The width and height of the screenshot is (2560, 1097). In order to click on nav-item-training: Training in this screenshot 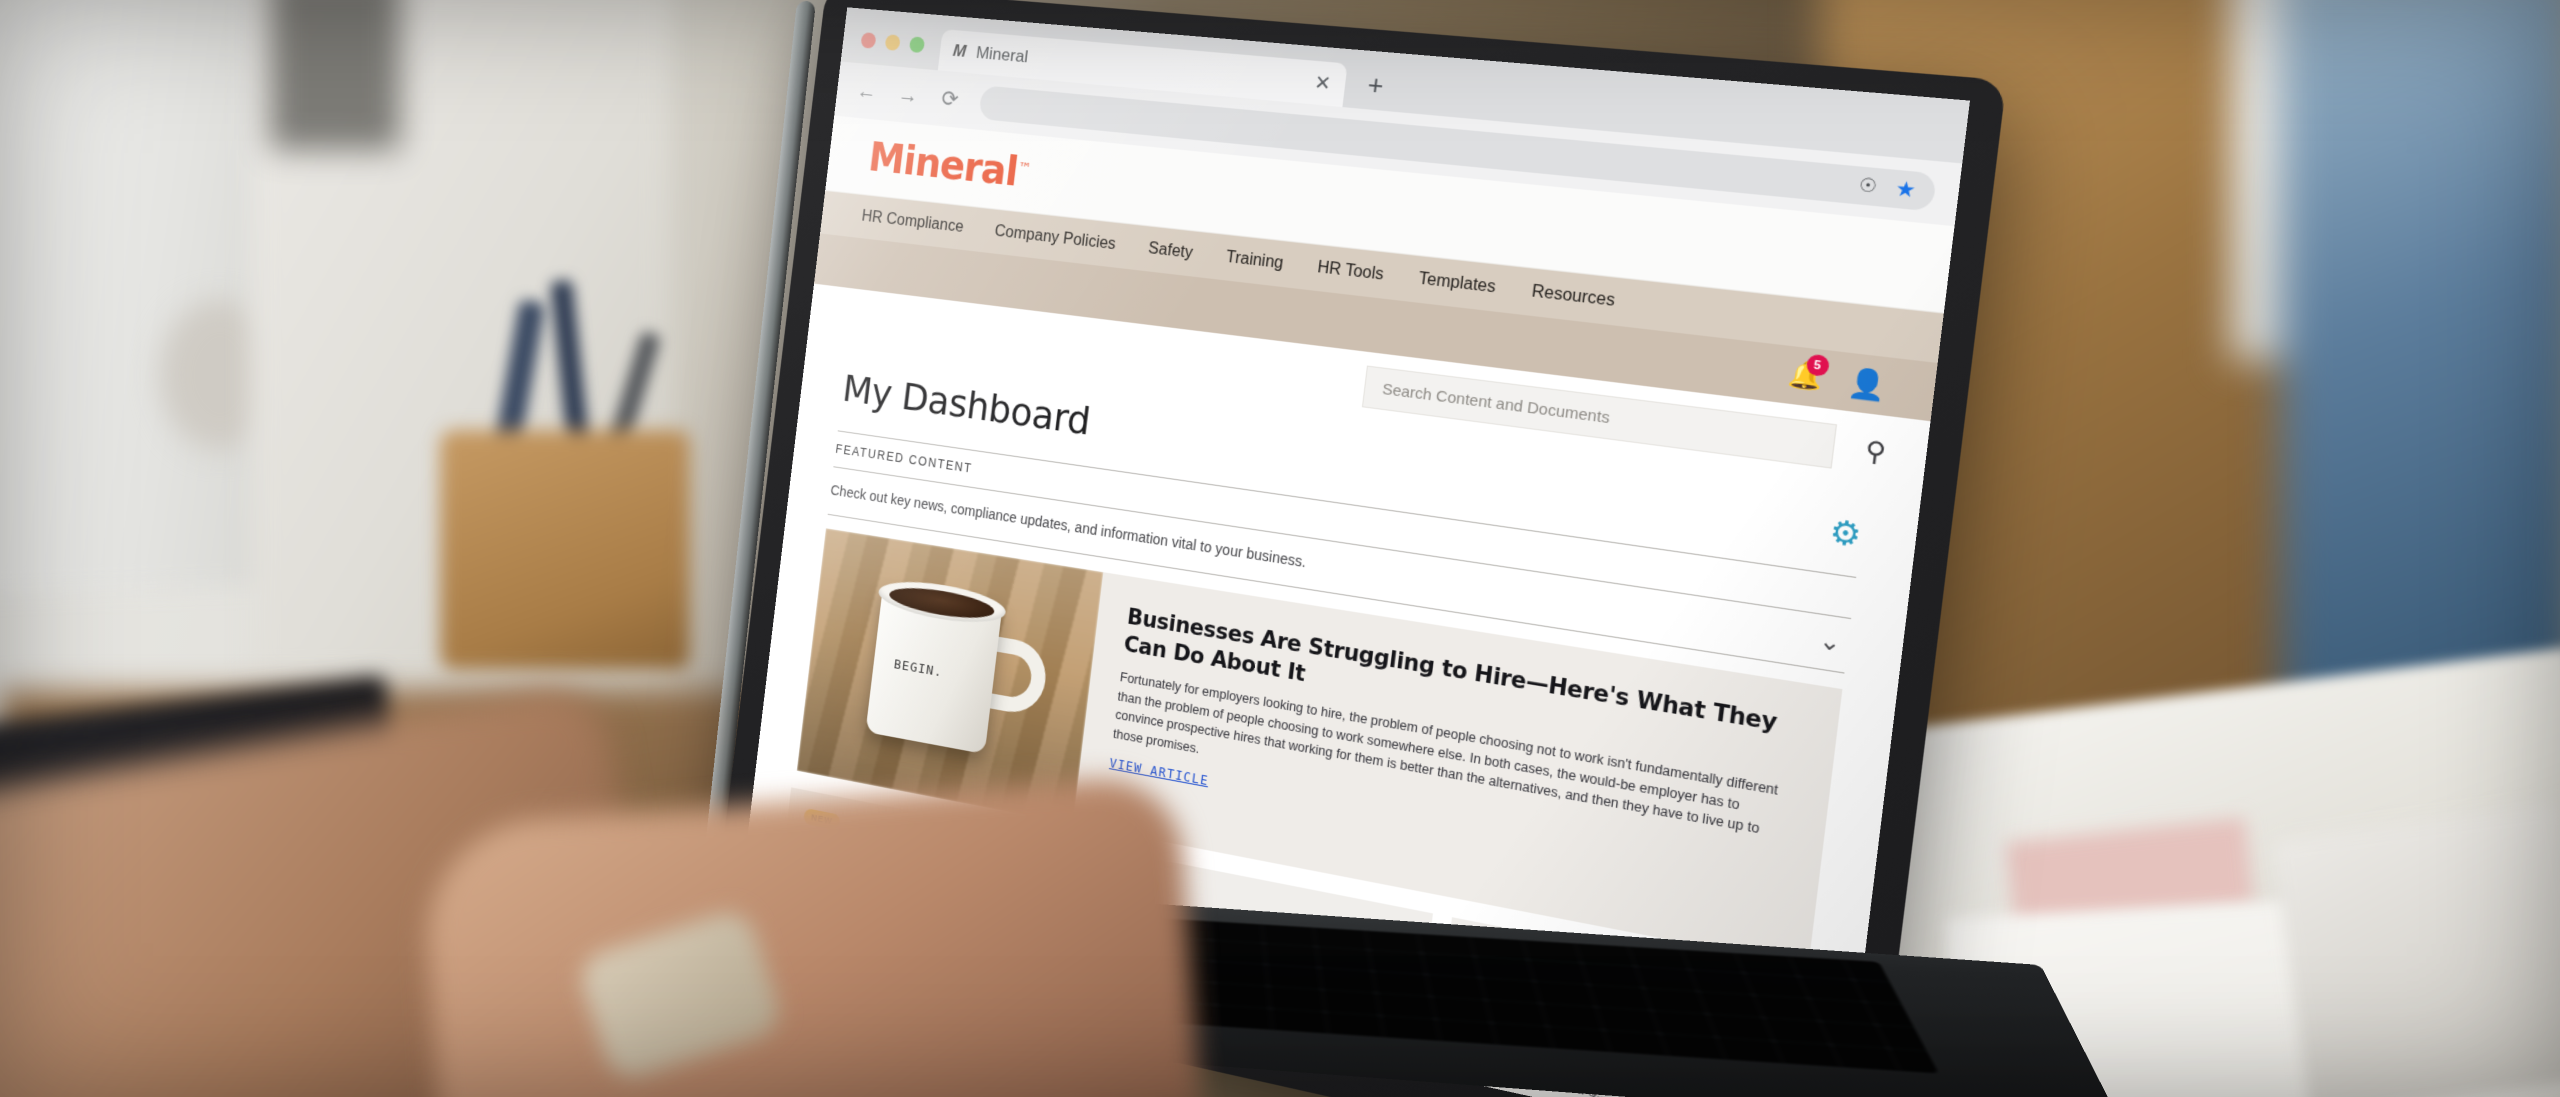, I will do `click(1254, 260)`.